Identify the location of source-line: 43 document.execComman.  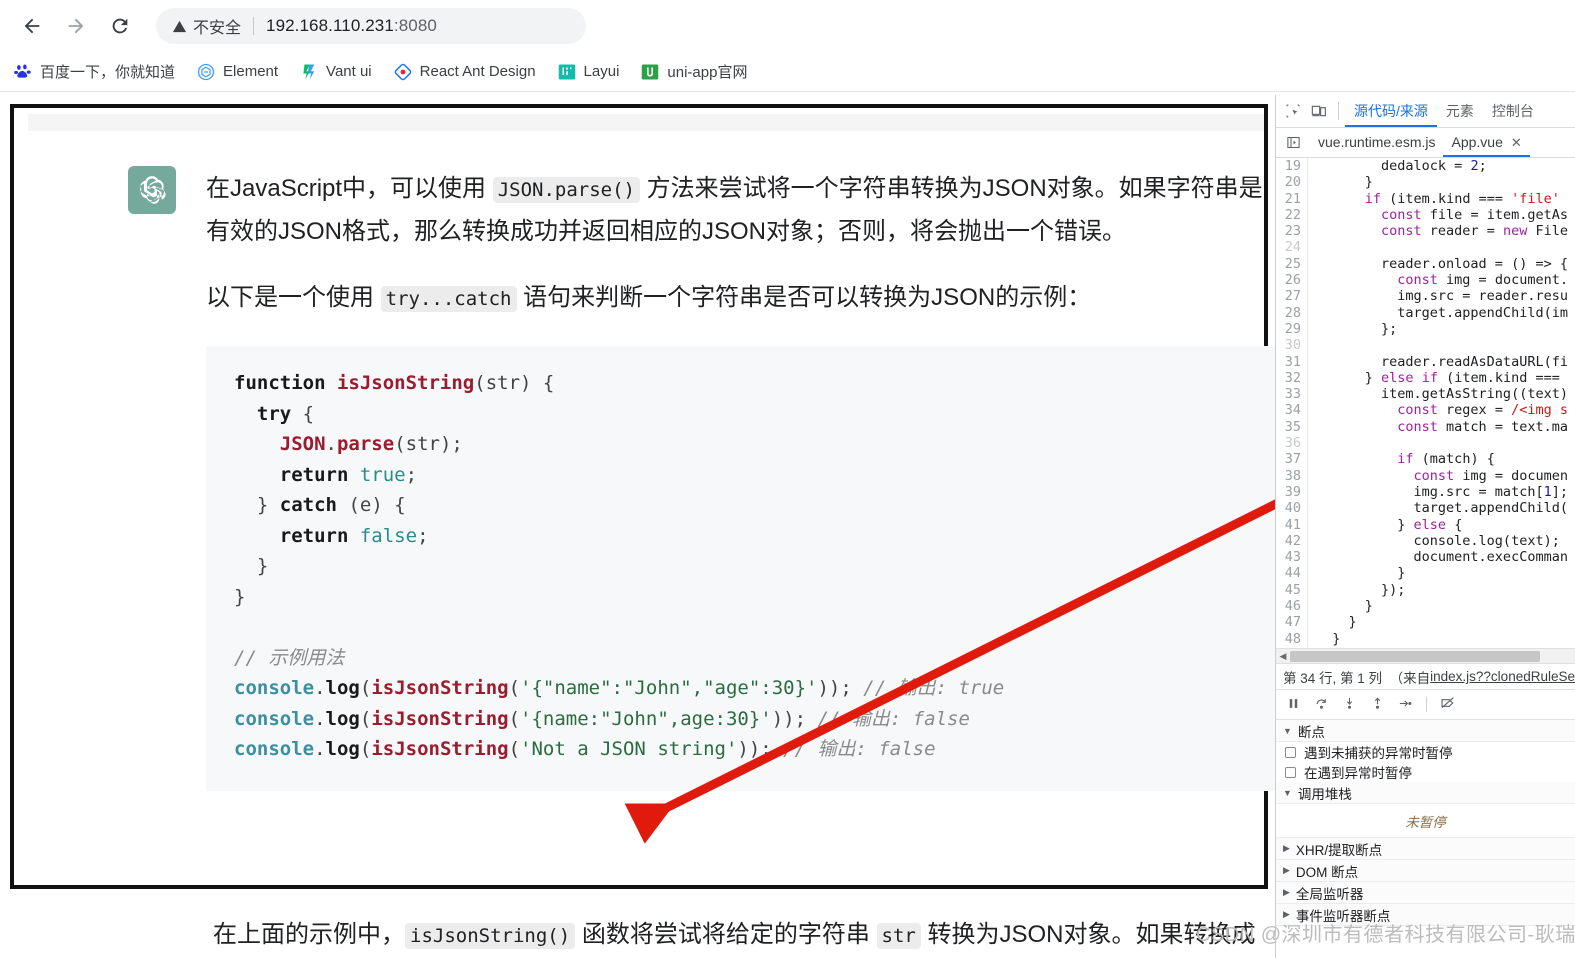
(1425, 557).